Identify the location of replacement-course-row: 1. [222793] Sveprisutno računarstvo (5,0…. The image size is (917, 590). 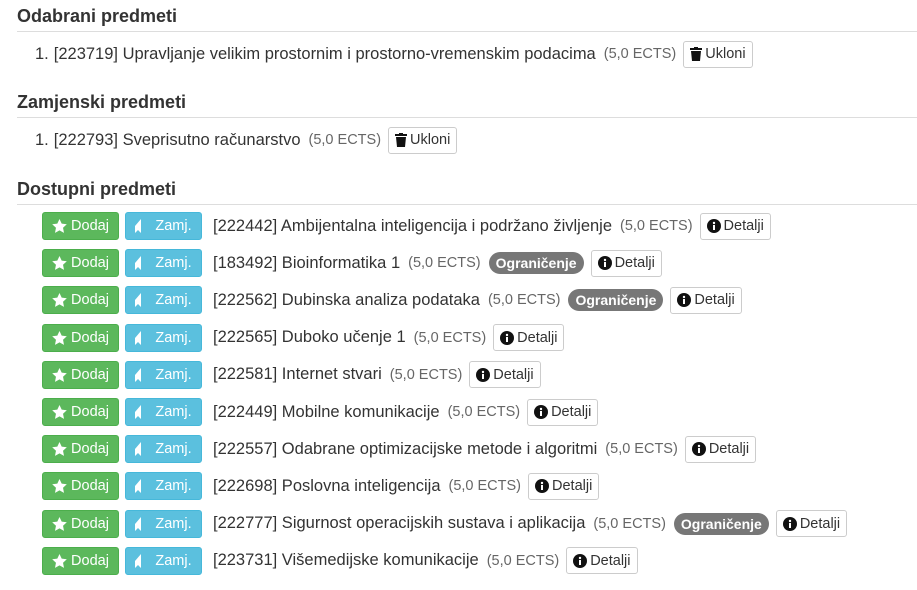
(246, 140).